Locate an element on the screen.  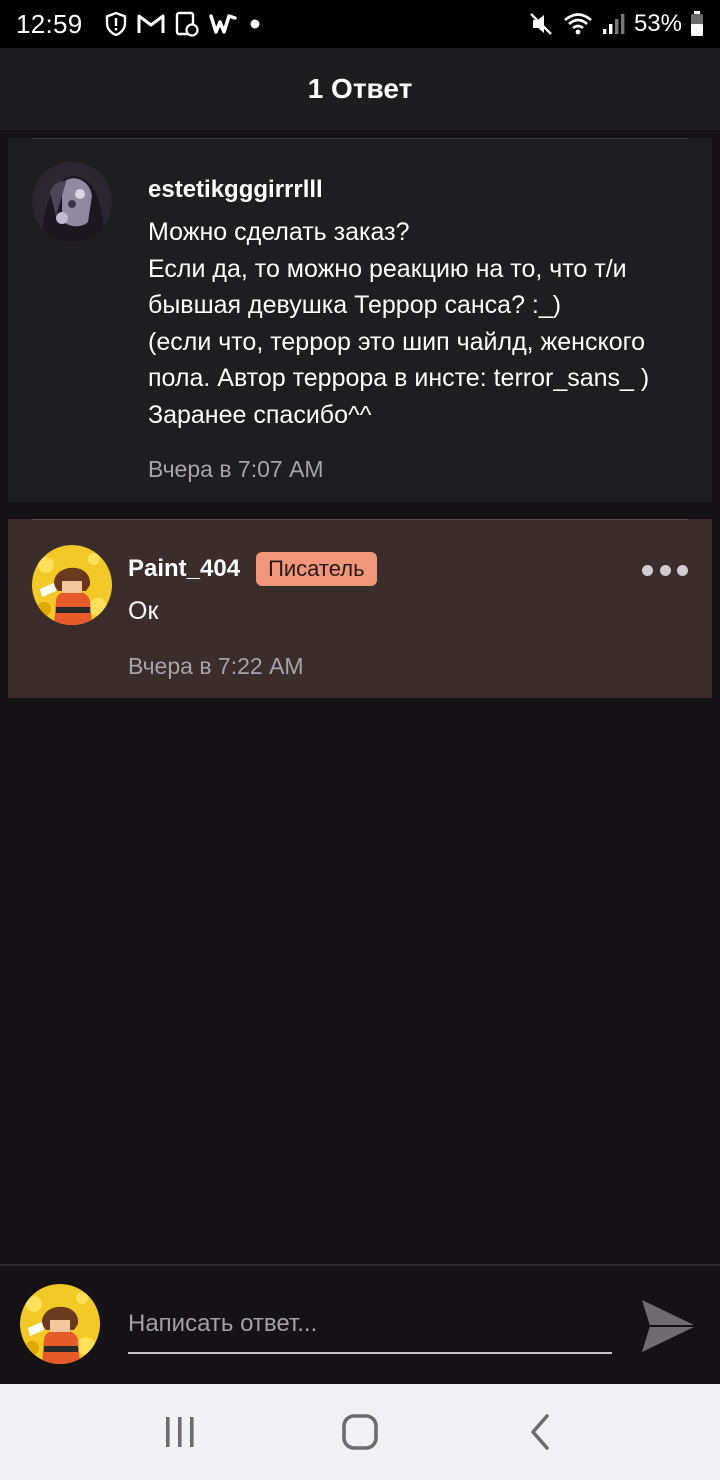
wifi-icon is located at coordinates (578, 24).